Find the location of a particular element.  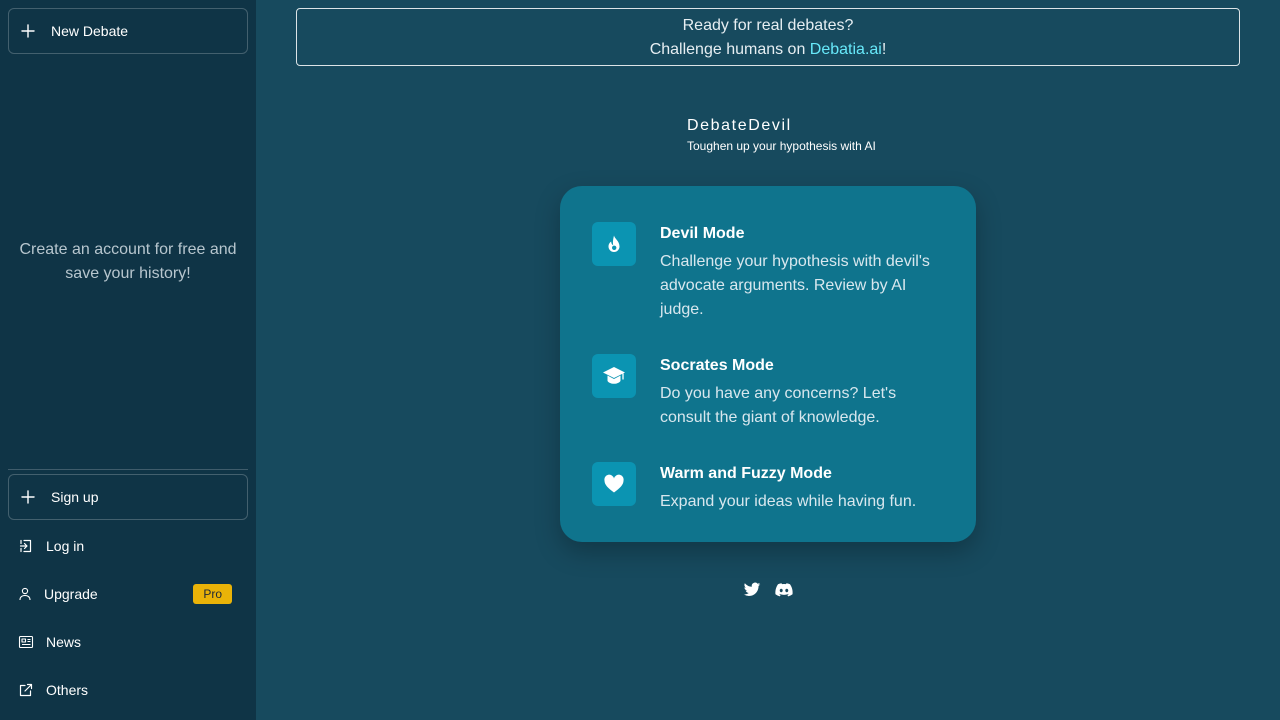

mode-title: Devil Mode is located at coordinates (702, 233).